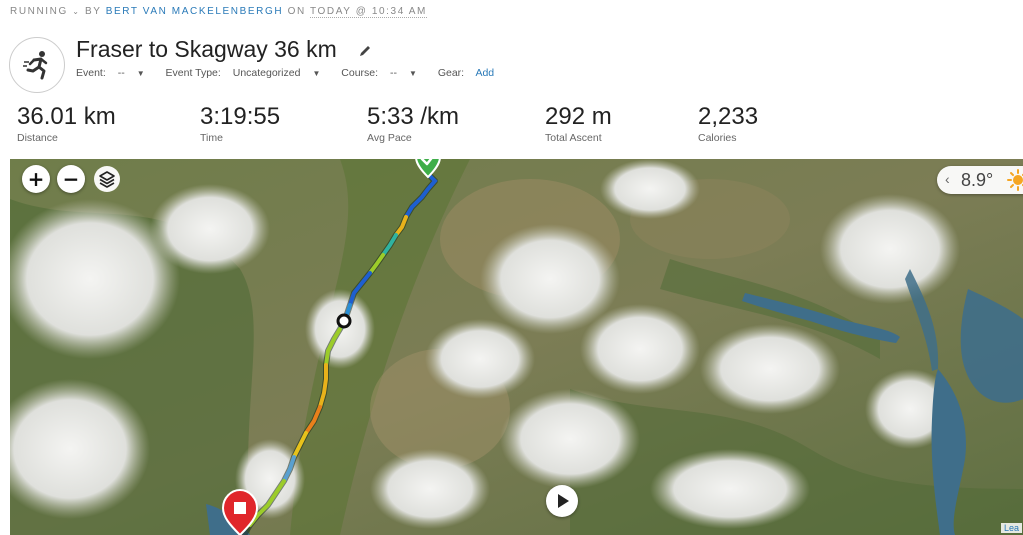 The width and height of the screenshot is (1023, 535). I want to click on play-flyby-button, so click(562, 501).